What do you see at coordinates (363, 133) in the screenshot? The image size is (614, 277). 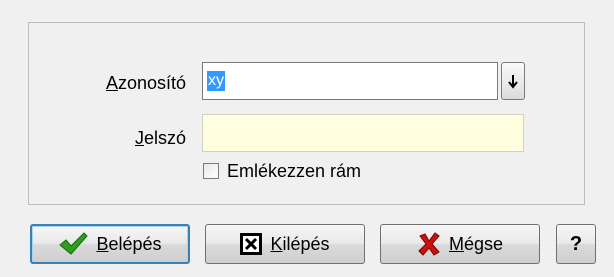 I see `password-field` at bounding box center [363, 133].